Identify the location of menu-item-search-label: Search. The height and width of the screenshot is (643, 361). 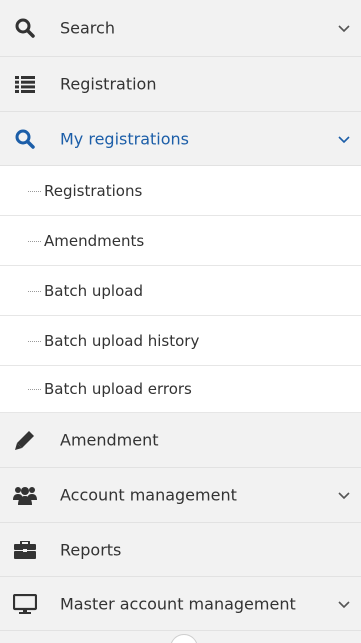
(87, 28).